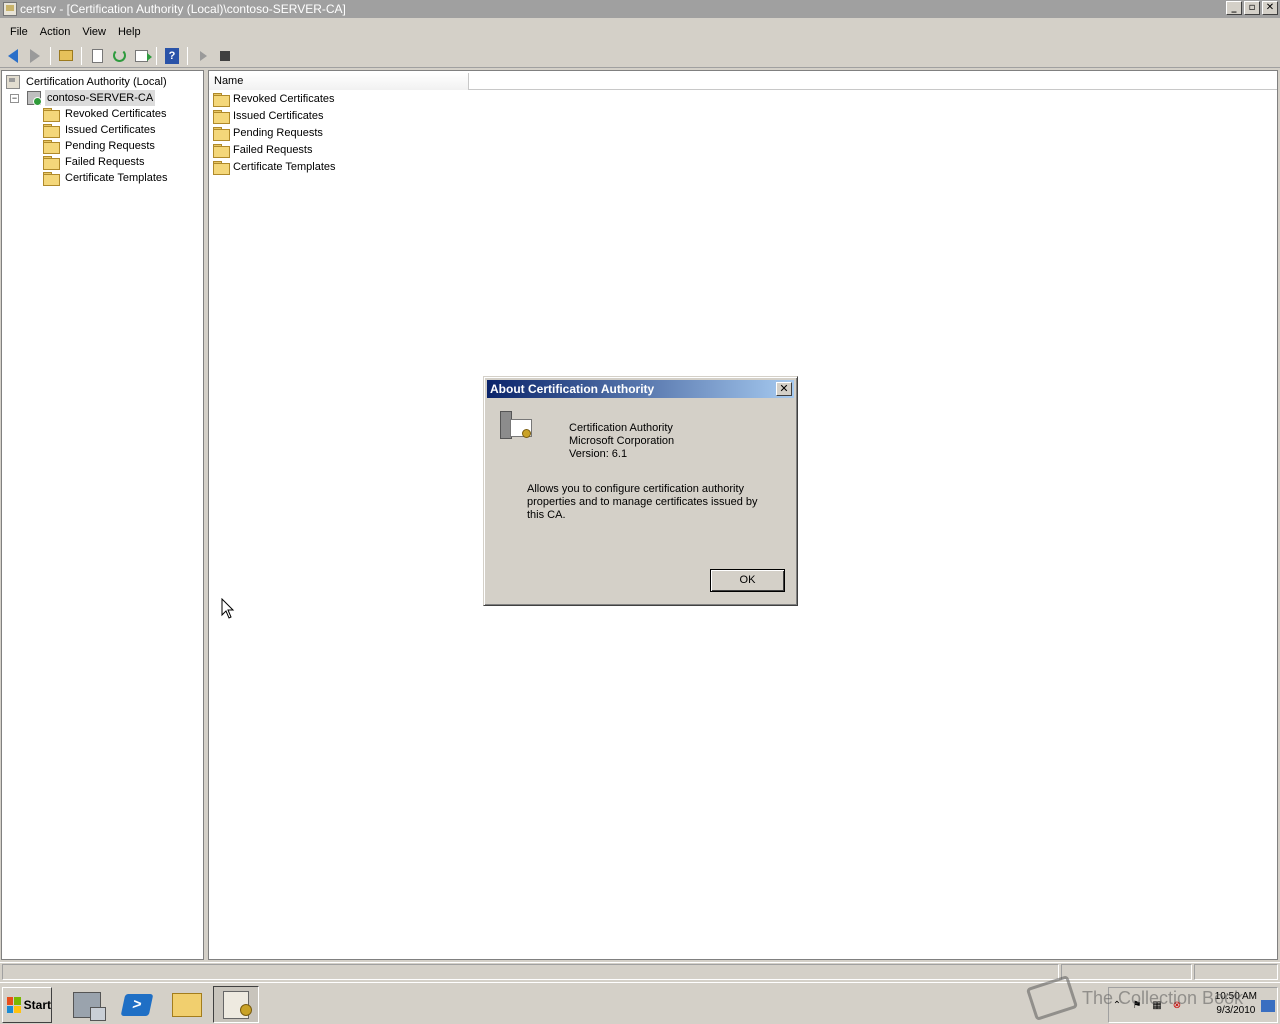 The width and height of the screenshot is (1280, 1024). Describe the element at coordinates (100, 98) in the screenshot. I see `tree-item-label: contoso-SERVER-CA` at that location.